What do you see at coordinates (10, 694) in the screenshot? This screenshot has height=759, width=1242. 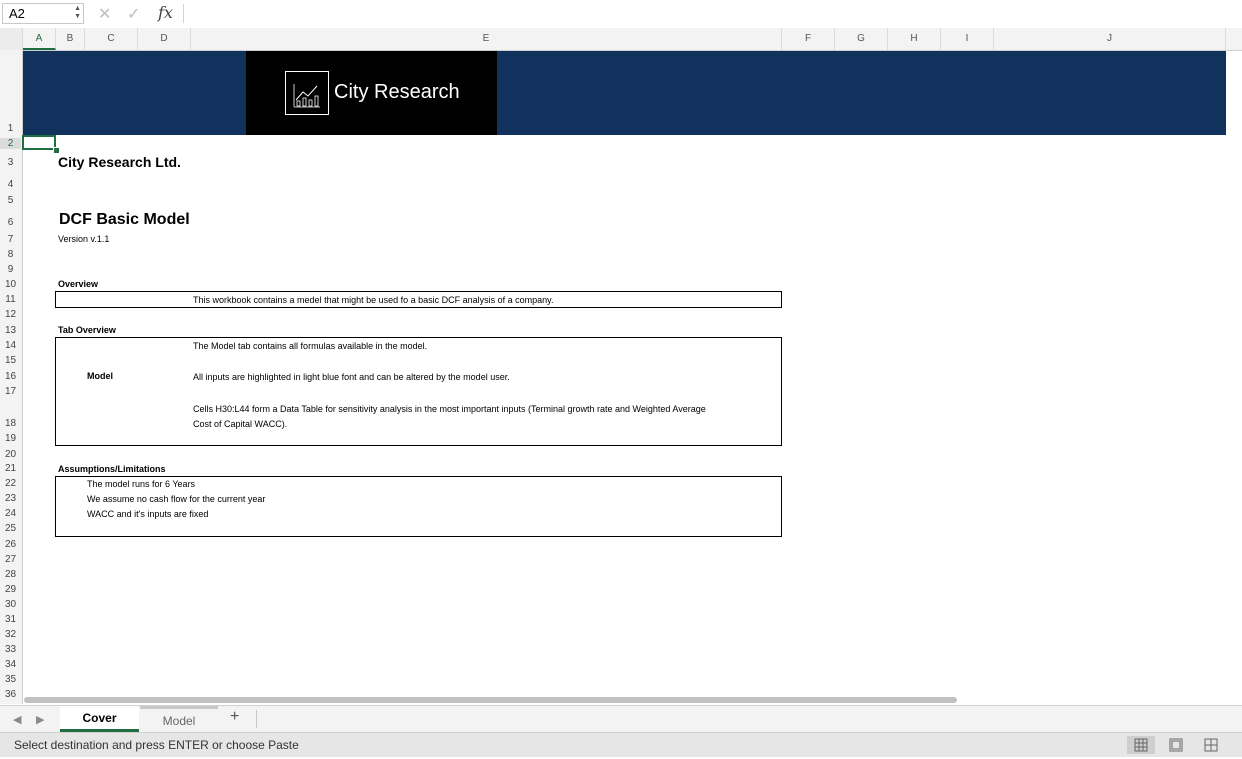 I see `row-header: 36` at bounding box center [10, 694].